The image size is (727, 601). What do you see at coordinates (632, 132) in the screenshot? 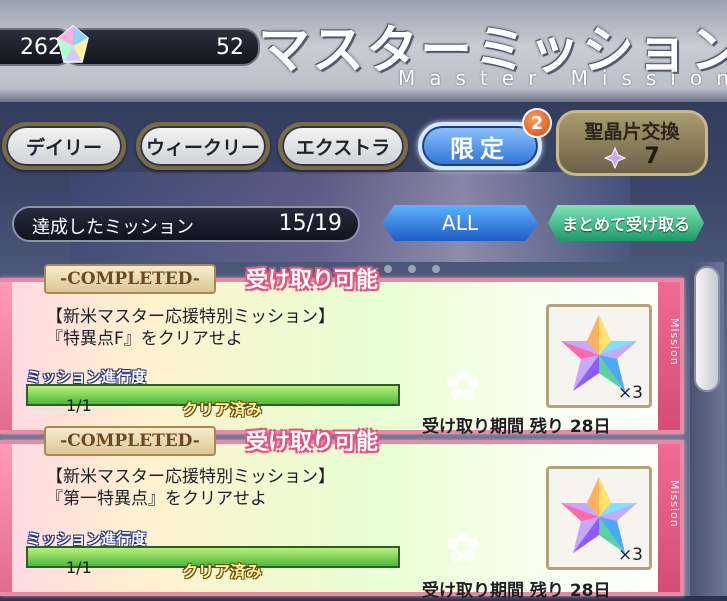
I see `exchange-label: 聖晶片交換` at bounding box center [632, 132].